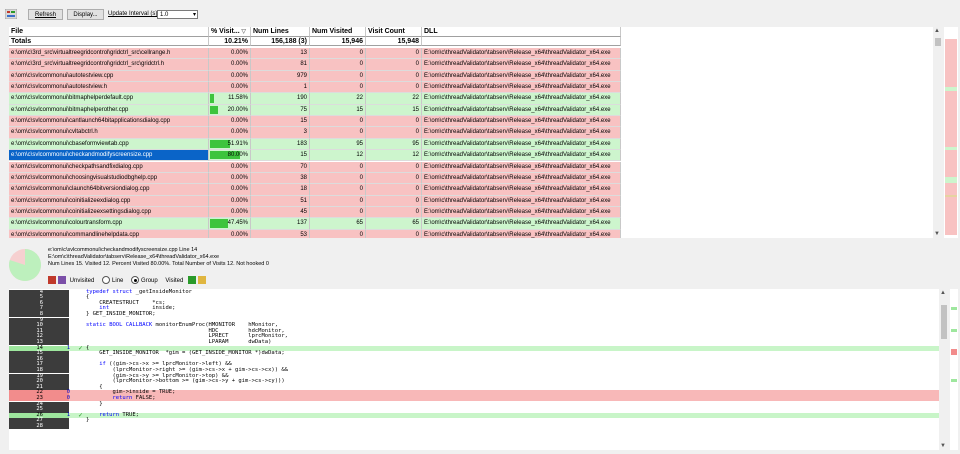 Image resolution: width=960 pixels, height=454 pixels. What do you see at coordinates (128, 281) in the screenshot?
I see `coverage-legend: Unvisited Line Group Visited` at bounding box center [128, 281].